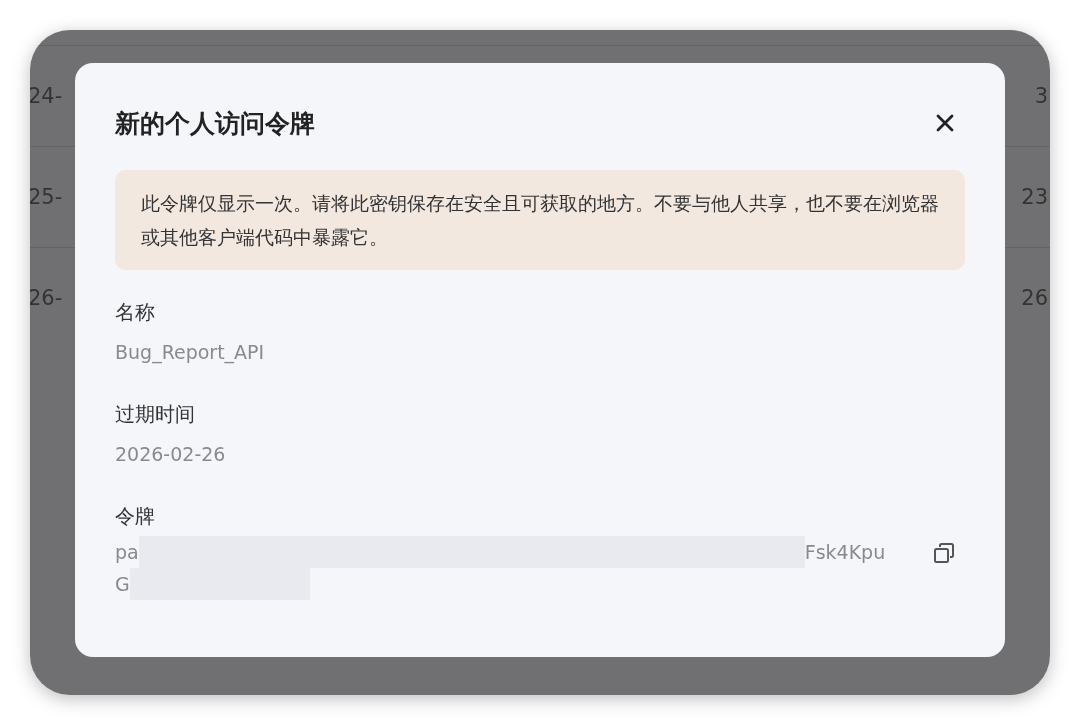 The width and height of the screenshot is (1080, 725). What do you see at coordinates (122, 584) in the screenshot?
I see `token-text: G` at bounding box center [122, 584].